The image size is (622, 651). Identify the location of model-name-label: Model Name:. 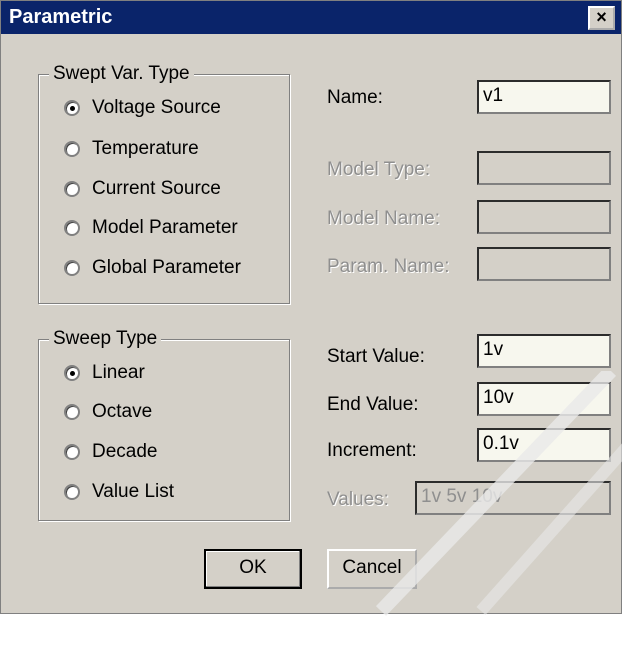
(383, 218).